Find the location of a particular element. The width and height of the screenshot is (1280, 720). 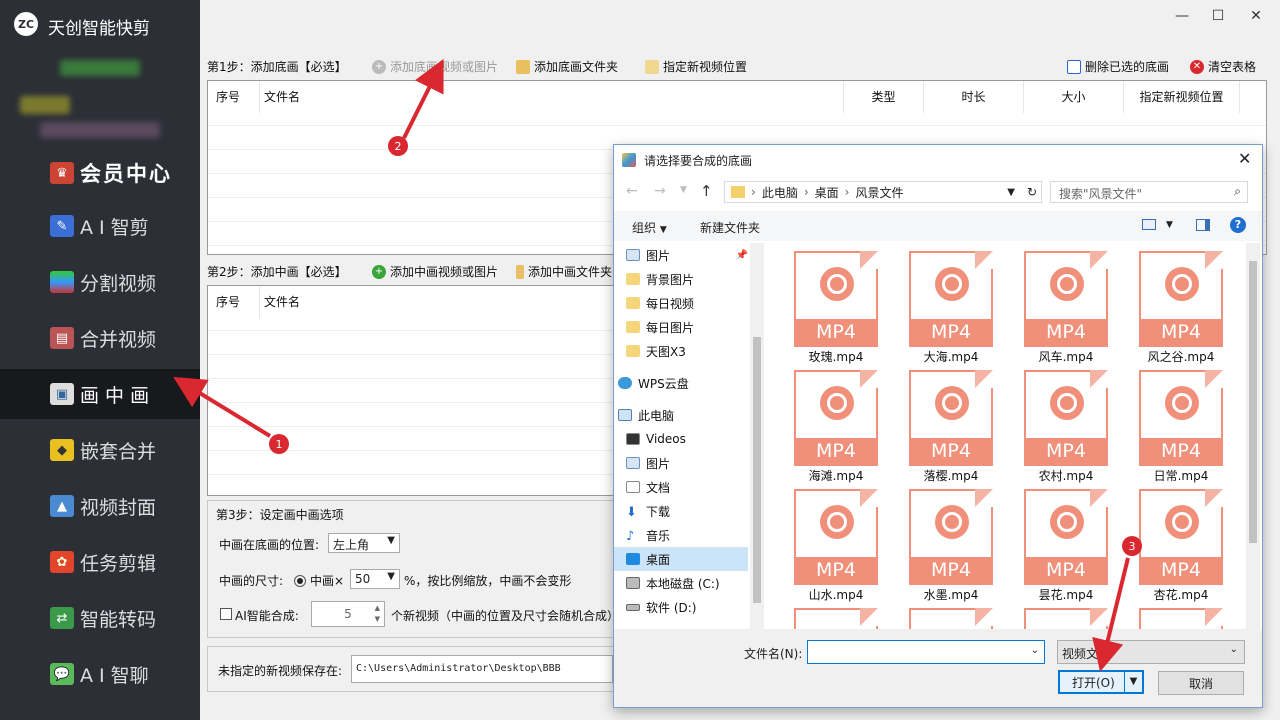

annotation-badge: 3 is located at coordinates (1132, 546).